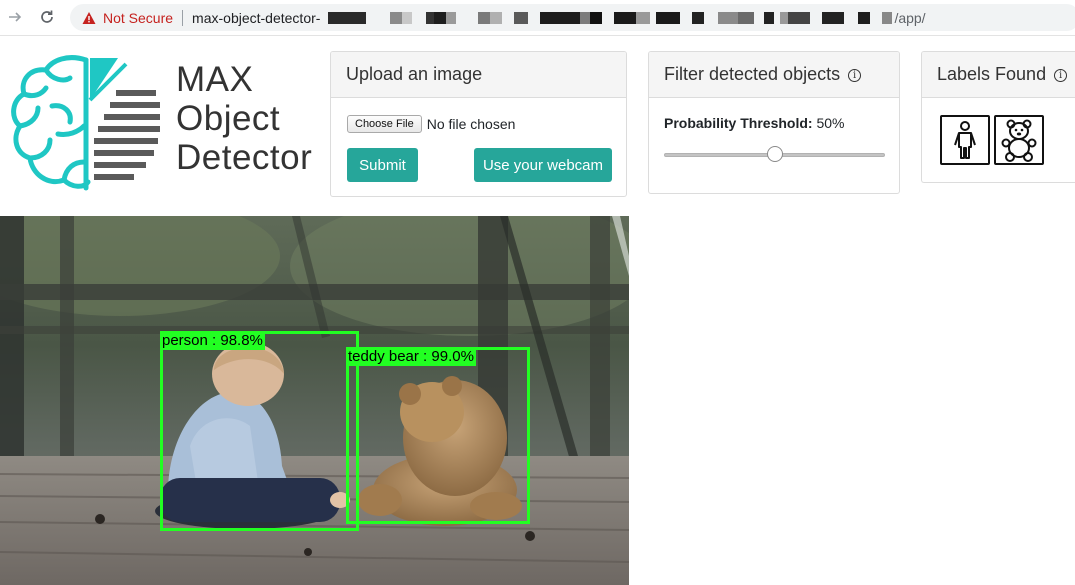 The image size is (1075, 585). Describe the element at coordinates (992, 74) in the screenshot. I see `labels-card-title: Labels Found` at that location.